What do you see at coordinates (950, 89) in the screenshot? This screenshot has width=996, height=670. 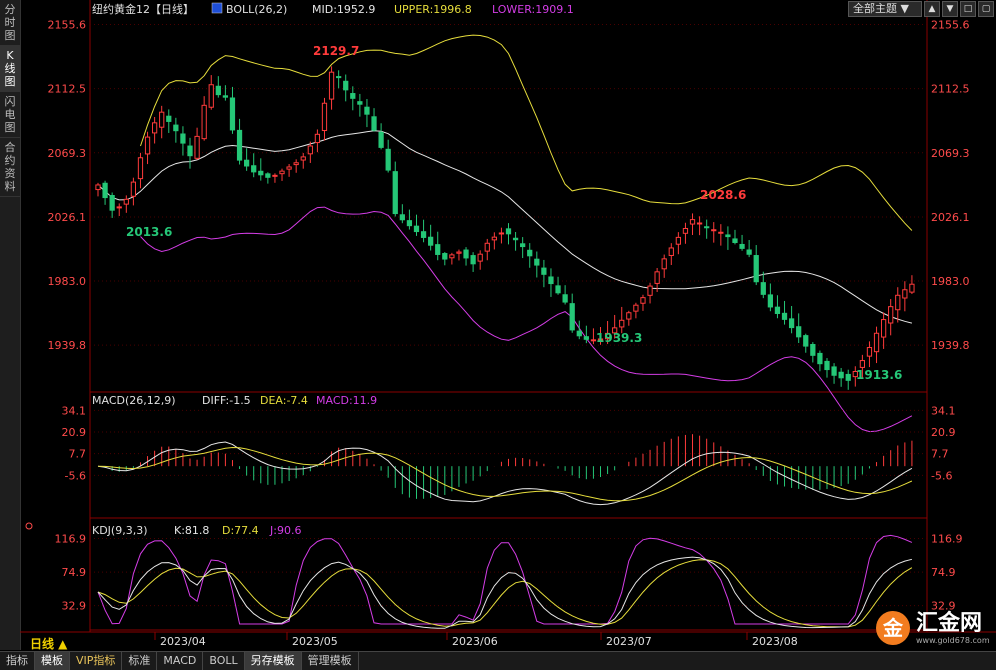 I see `price-tick-right-1: 2112.5` at bounding box center [950, 89].